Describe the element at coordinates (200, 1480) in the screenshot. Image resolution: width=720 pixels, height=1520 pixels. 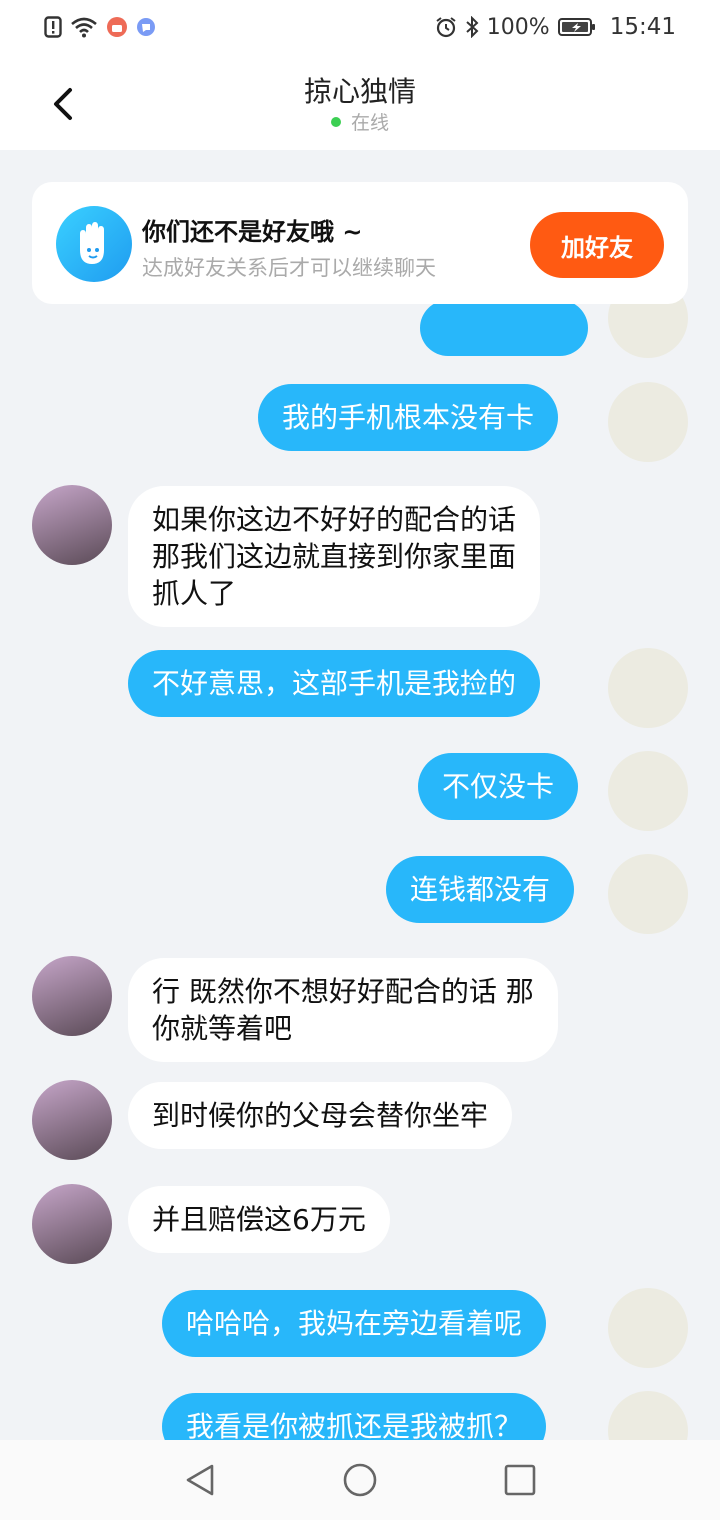
I see `back-nav-icon` at that location.